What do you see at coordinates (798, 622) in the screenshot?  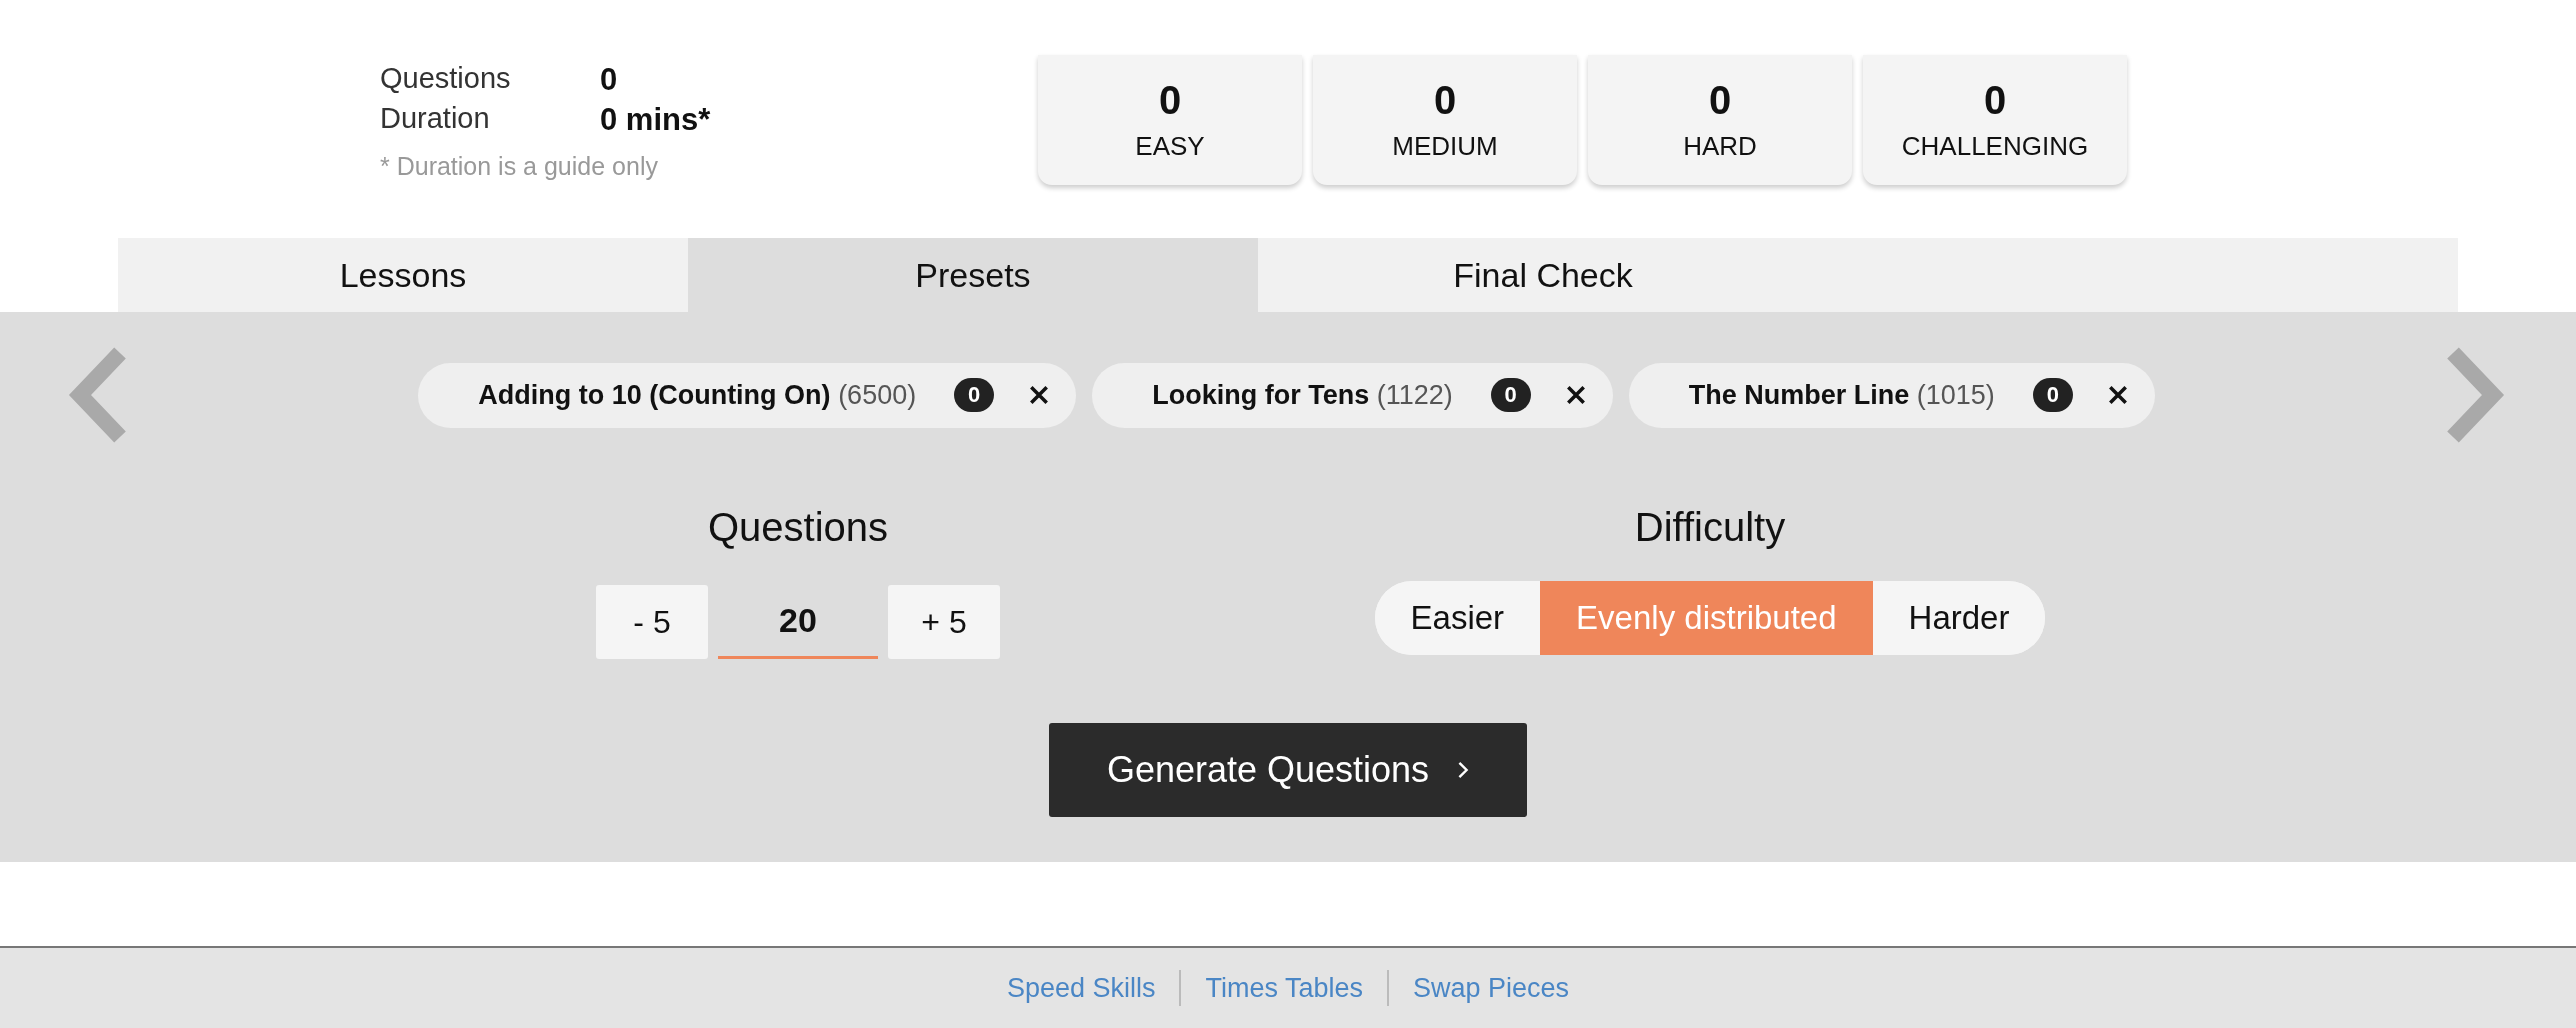 I see `question-count-field: 20` at bounding box center [798, 622].